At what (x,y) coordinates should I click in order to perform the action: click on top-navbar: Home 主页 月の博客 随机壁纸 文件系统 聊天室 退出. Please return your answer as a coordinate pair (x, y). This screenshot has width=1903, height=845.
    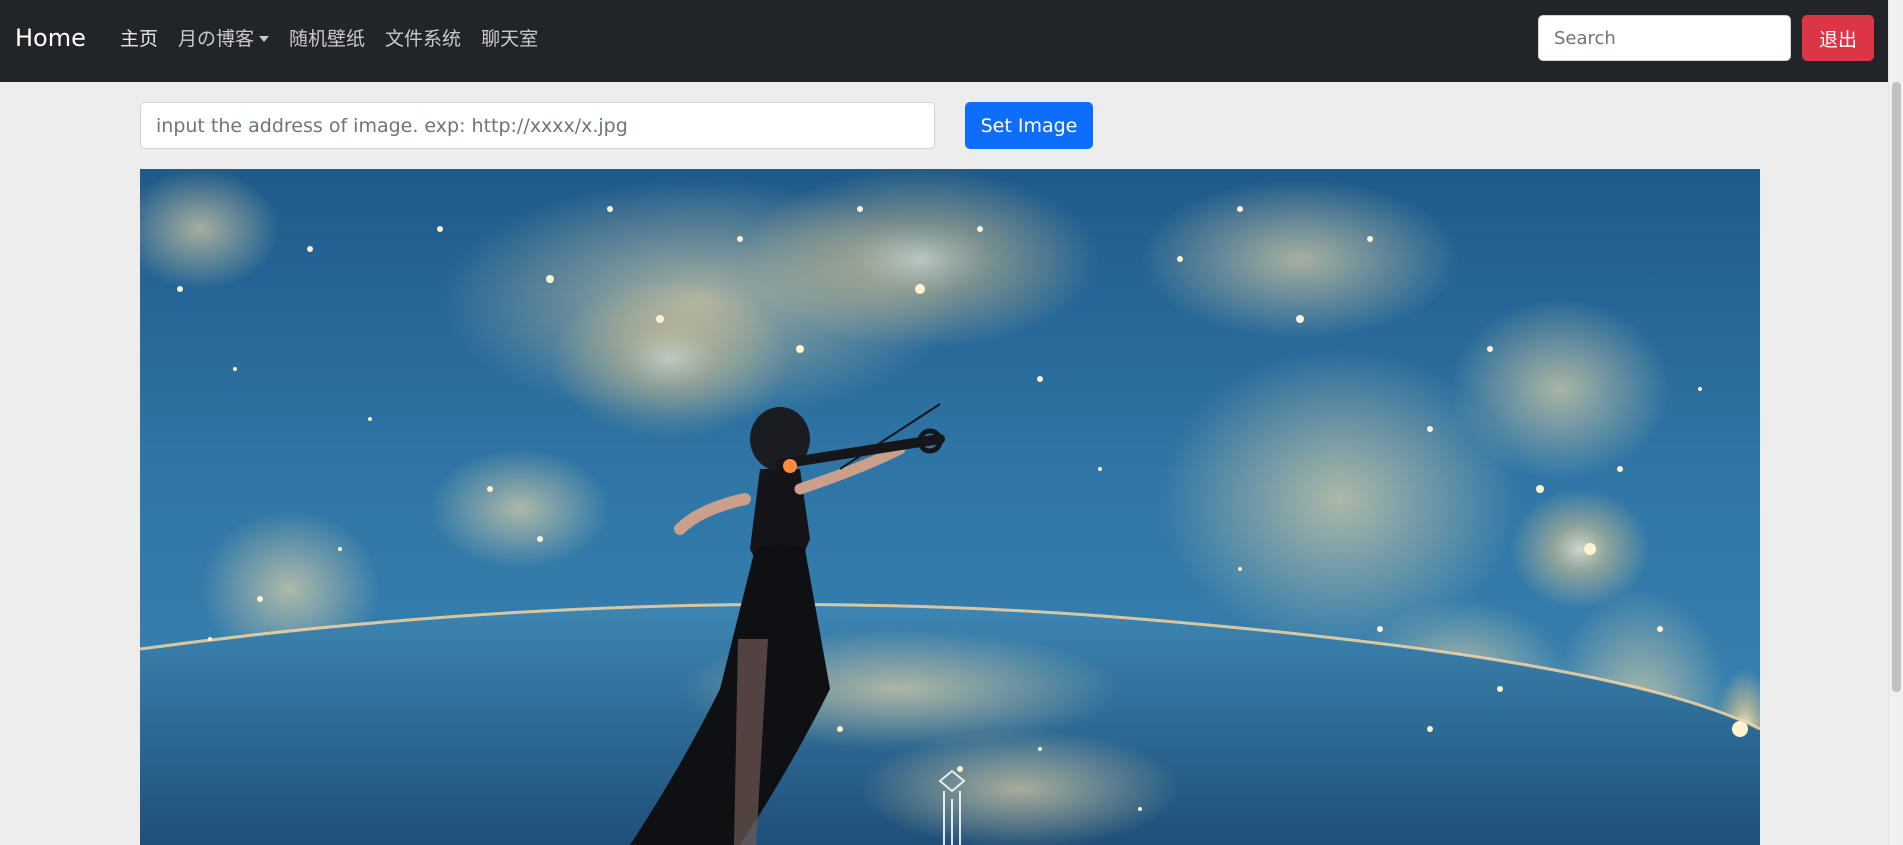
    Looking at the image, I should click on (951, 41).